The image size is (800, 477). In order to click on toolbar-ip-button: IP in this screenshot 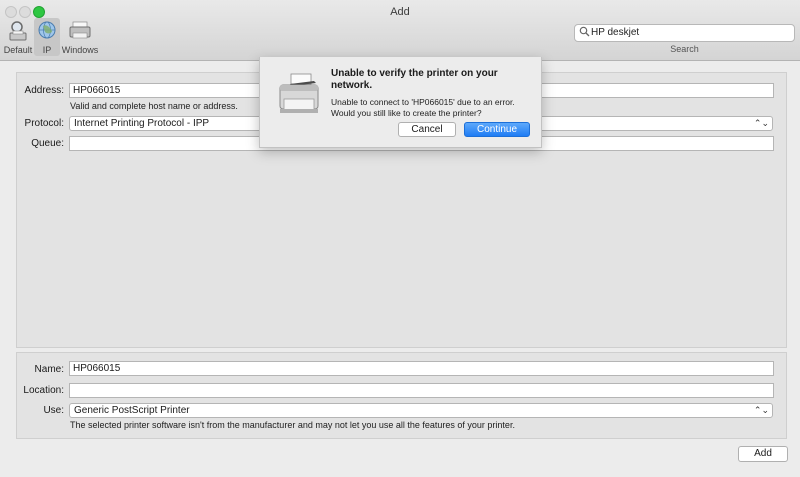, I will do `click(47, 37)`.